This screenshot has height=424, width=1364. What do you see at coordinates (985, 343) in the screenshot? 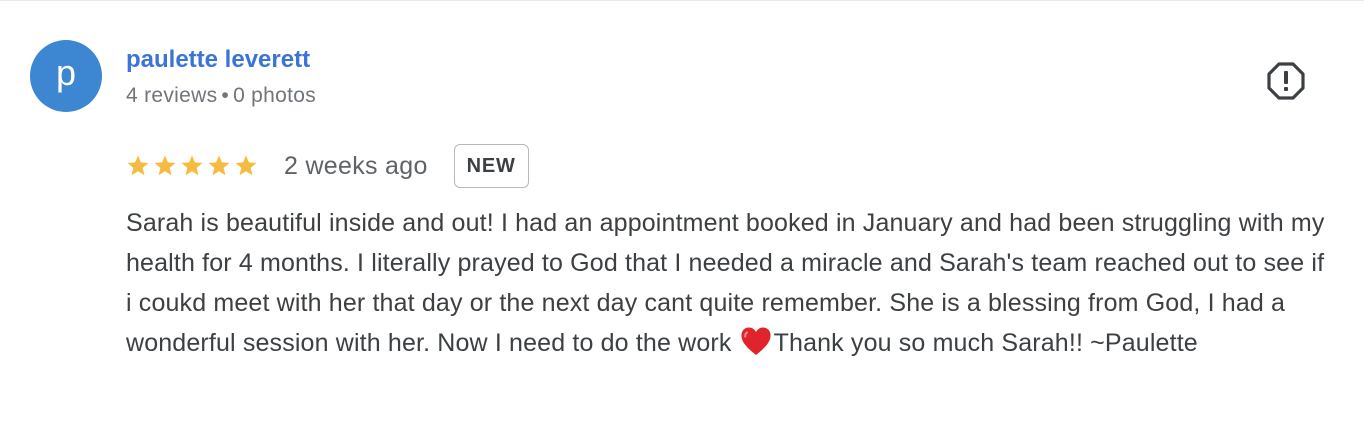
I see `review-text-part-2: Thank you so much Sarah!! ~Paulette` at bounding box center [985, 343].